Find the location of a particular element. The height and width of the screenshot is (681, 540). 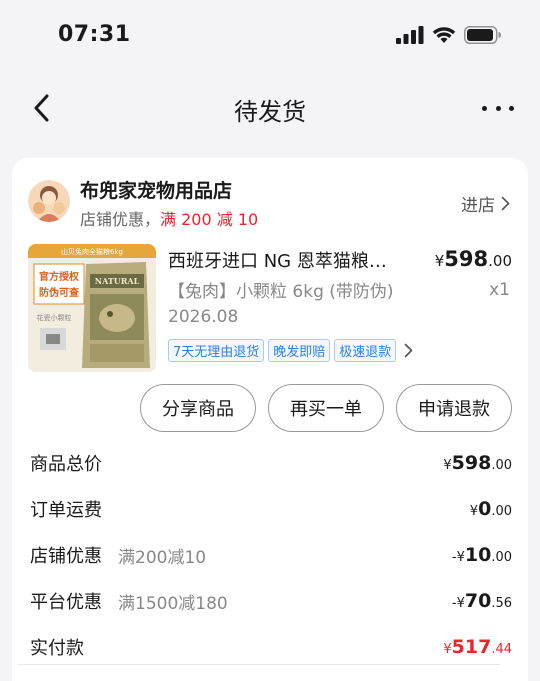

shop-name: 布兜家宠物用品店 is located at coordinates (156, 189).